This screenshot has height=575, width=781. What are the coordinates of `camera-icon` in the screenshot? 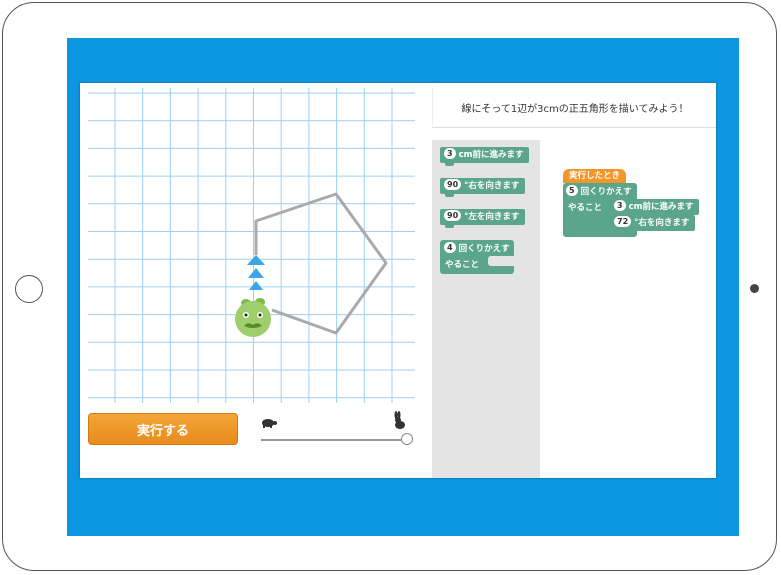 It's located at (754, 288).